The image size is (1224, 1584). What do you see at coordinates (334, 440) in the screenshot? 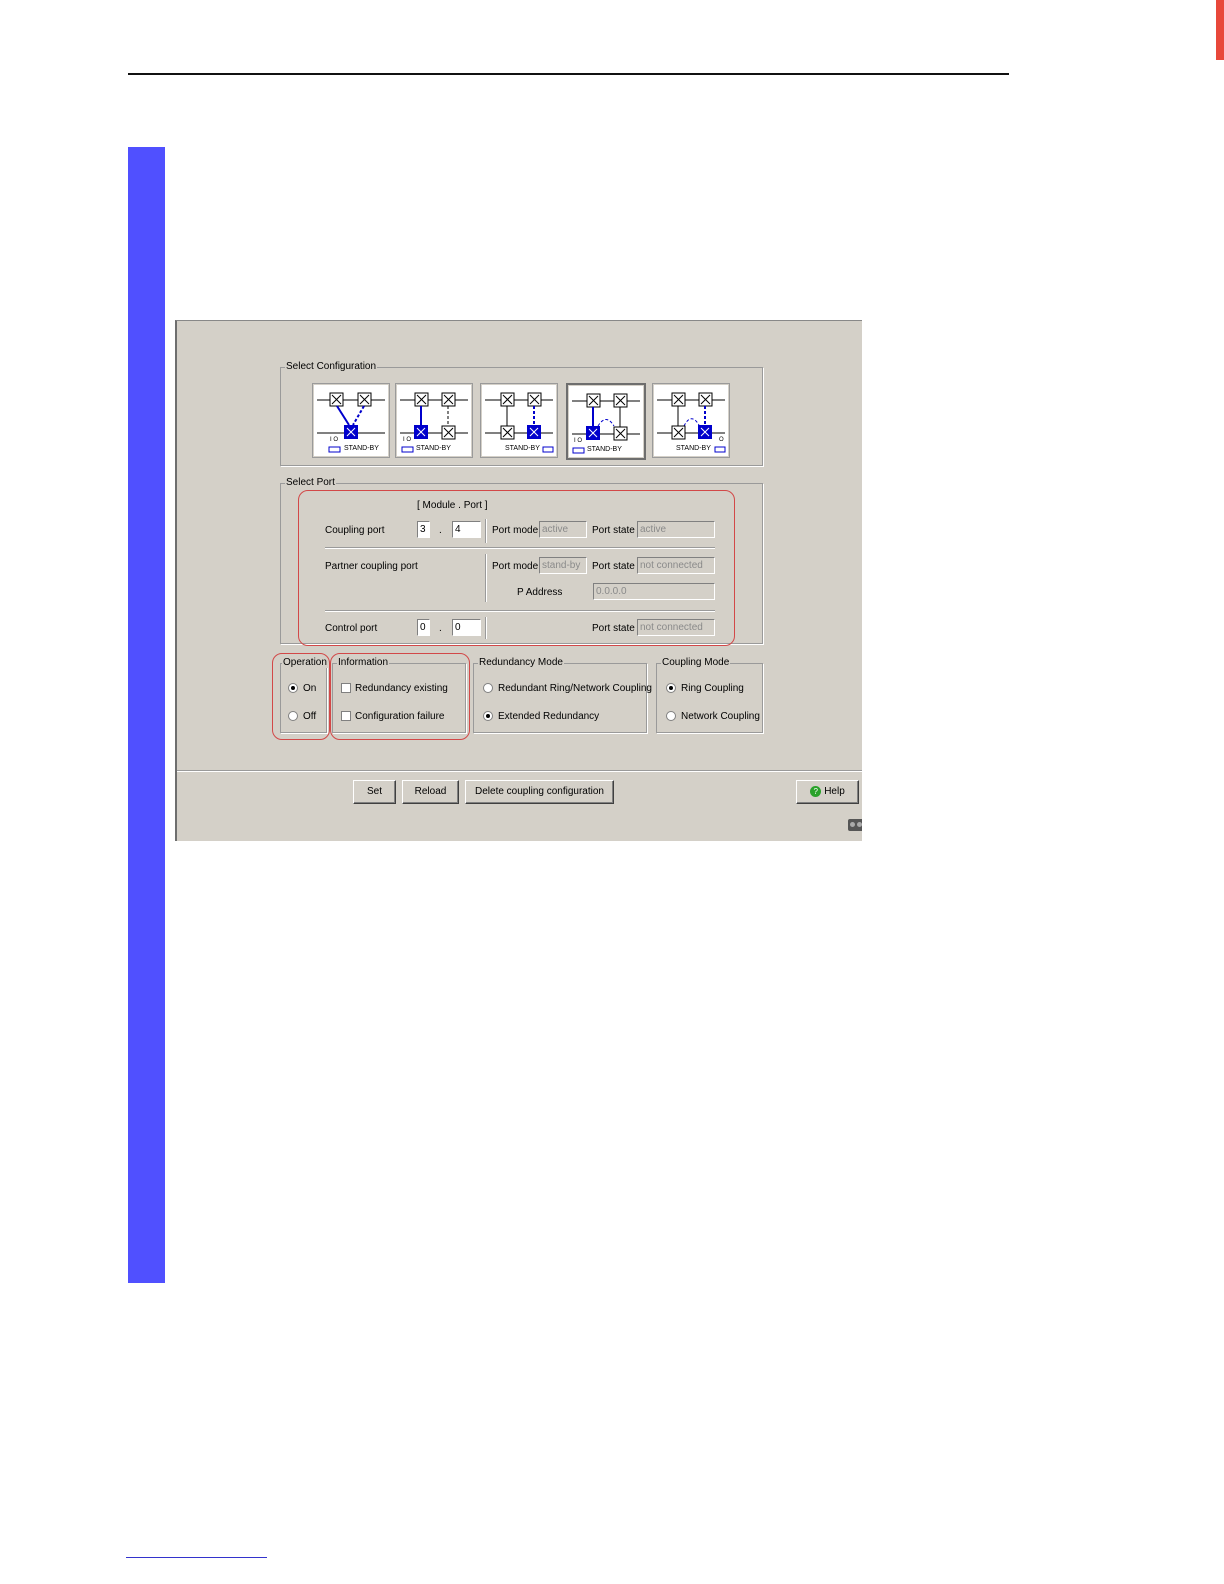
I see `config-option-1-code: I O` at bounding box center [334, 440].